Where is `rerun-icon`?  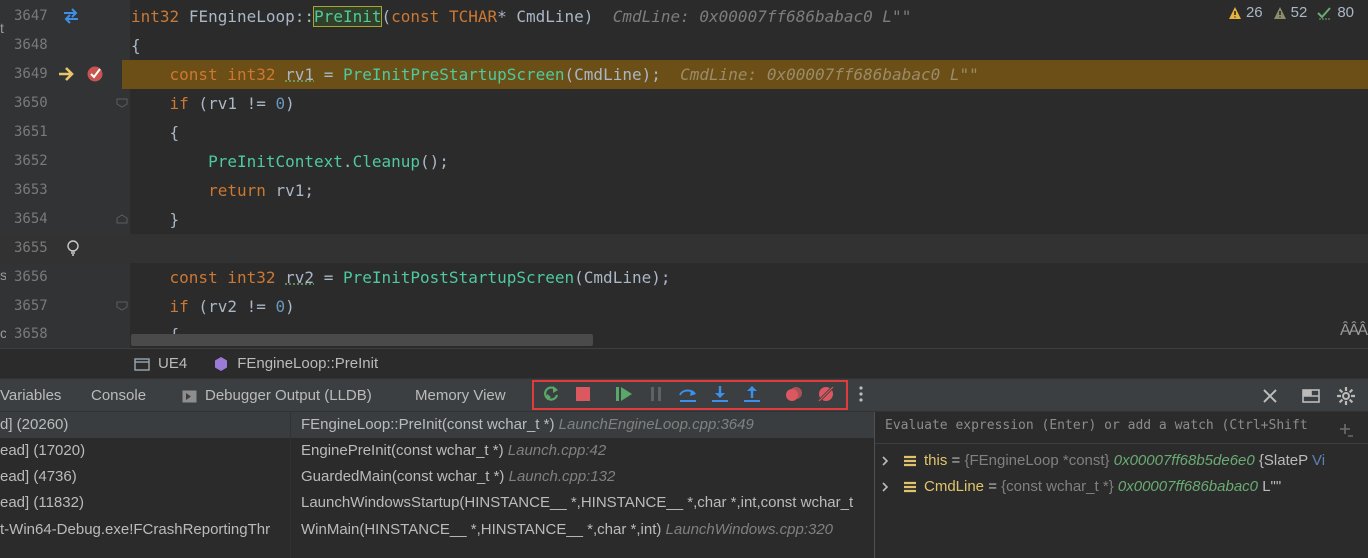
rerun-icon is located at coordinates (551, 394).